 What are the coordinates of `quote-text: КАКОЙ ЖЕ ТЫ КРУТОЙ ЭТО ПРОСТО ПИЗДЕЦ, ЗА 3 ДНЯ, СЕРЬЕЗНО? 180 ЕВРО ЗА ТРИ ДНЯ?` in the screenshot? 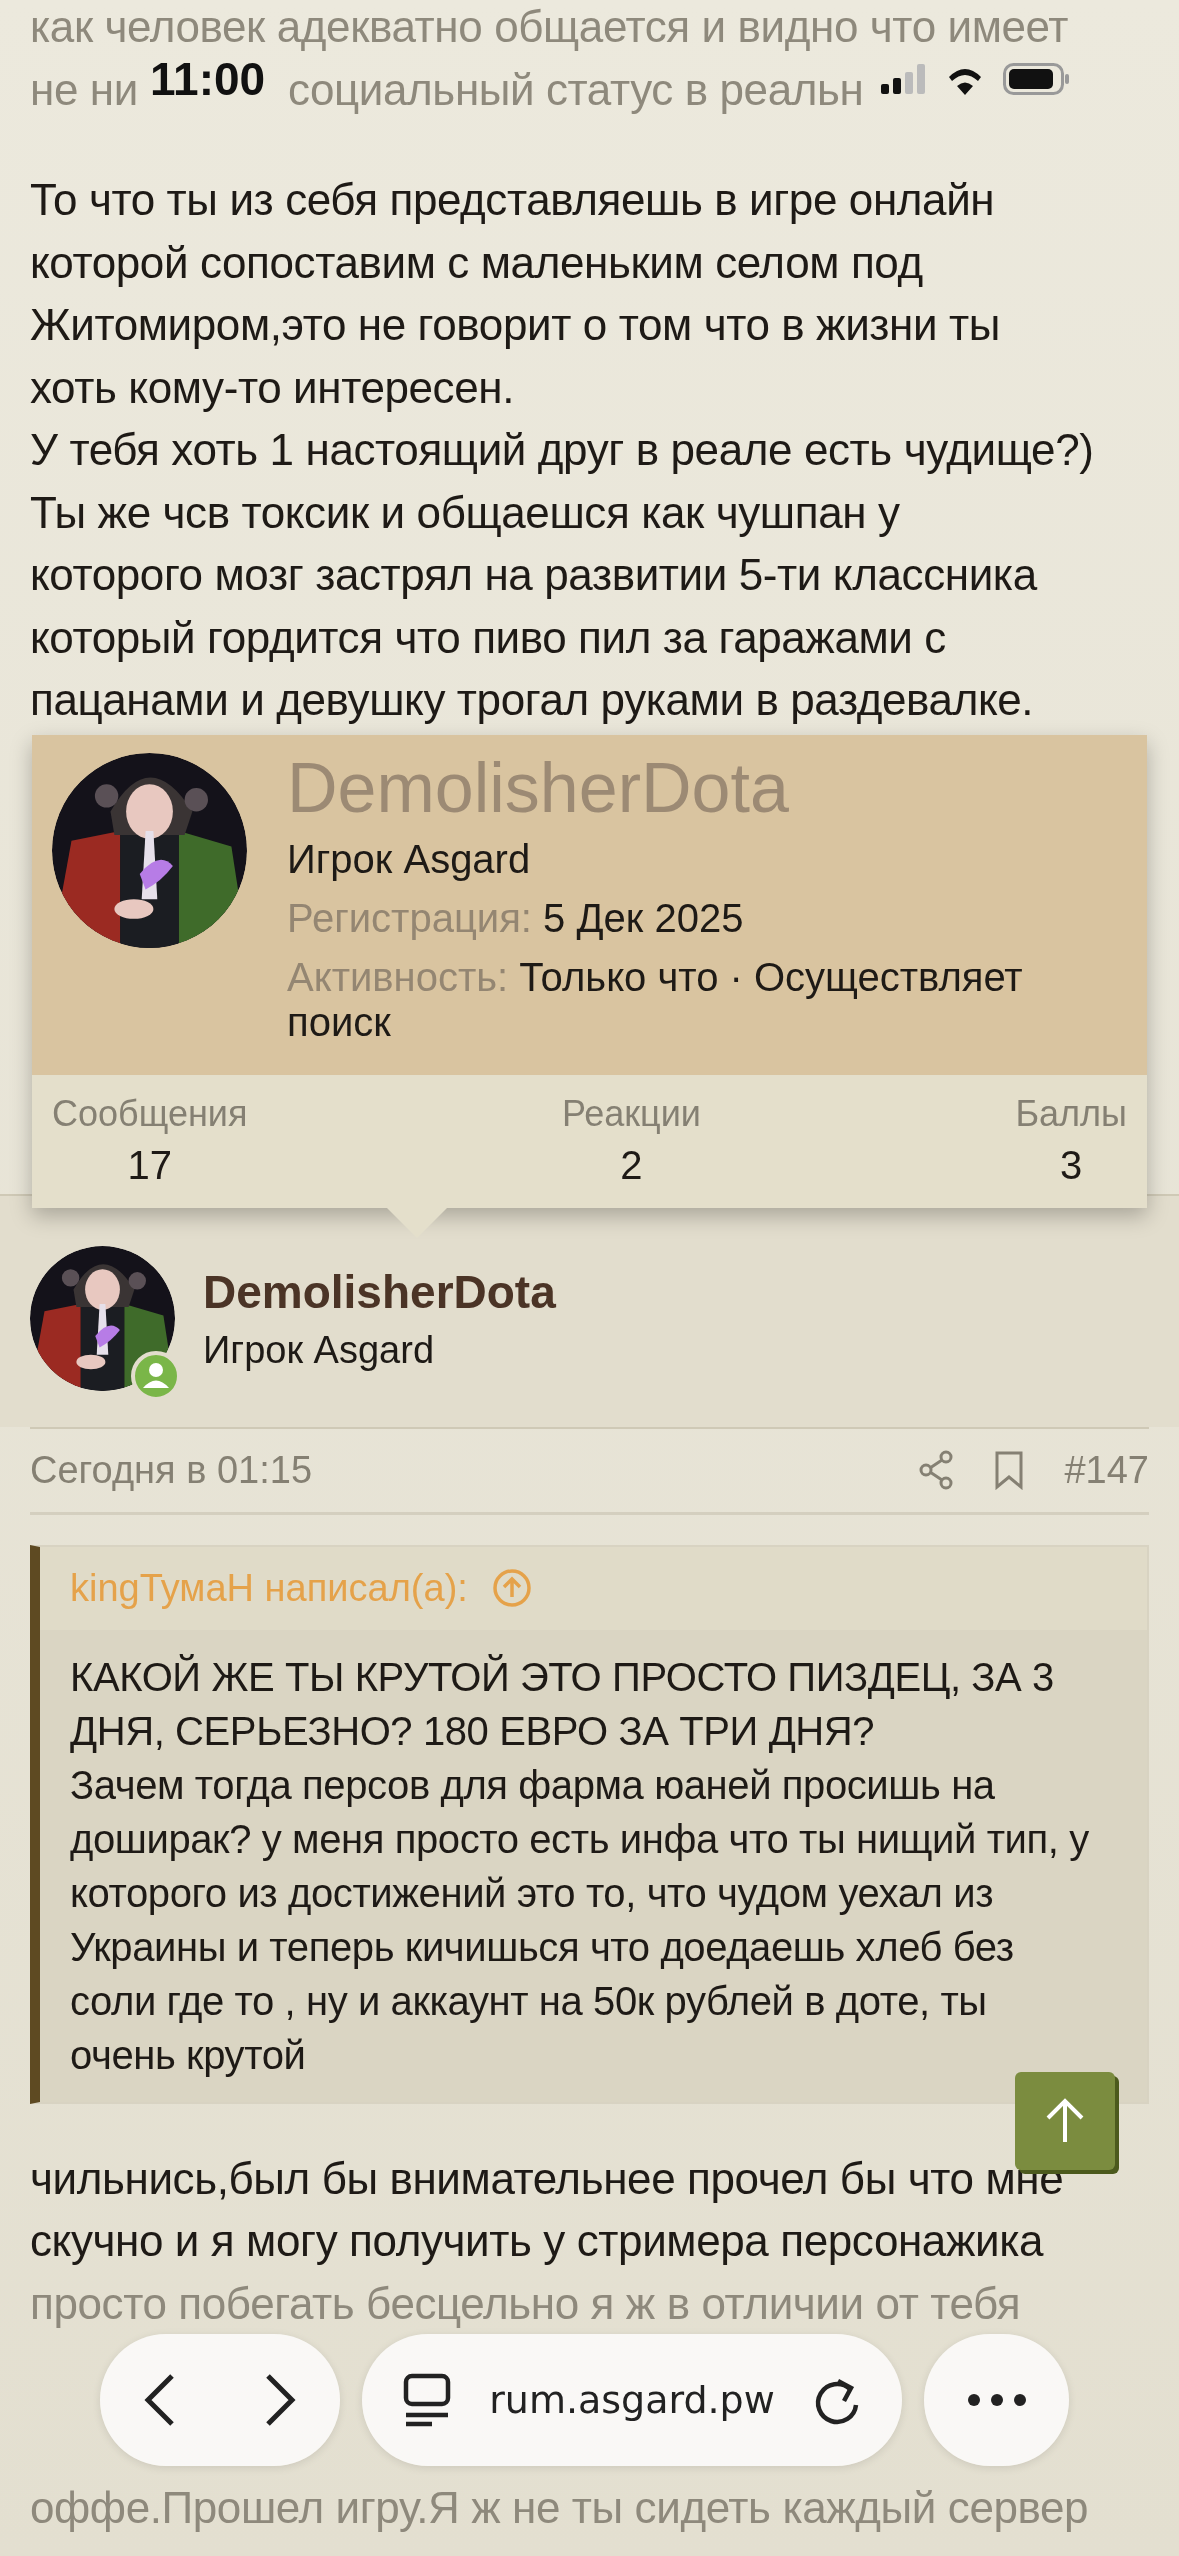 It's located at (562, 1704).